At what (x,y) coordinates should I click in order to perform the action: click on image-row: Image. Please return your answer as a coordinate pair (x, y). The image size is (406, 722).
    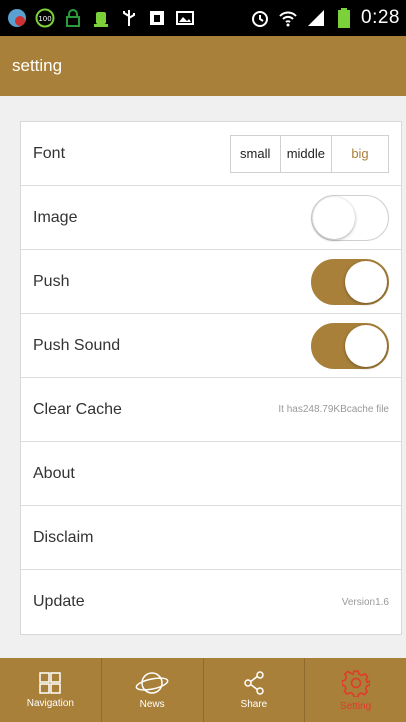
    Looking at the image, I should click on (211, 218).